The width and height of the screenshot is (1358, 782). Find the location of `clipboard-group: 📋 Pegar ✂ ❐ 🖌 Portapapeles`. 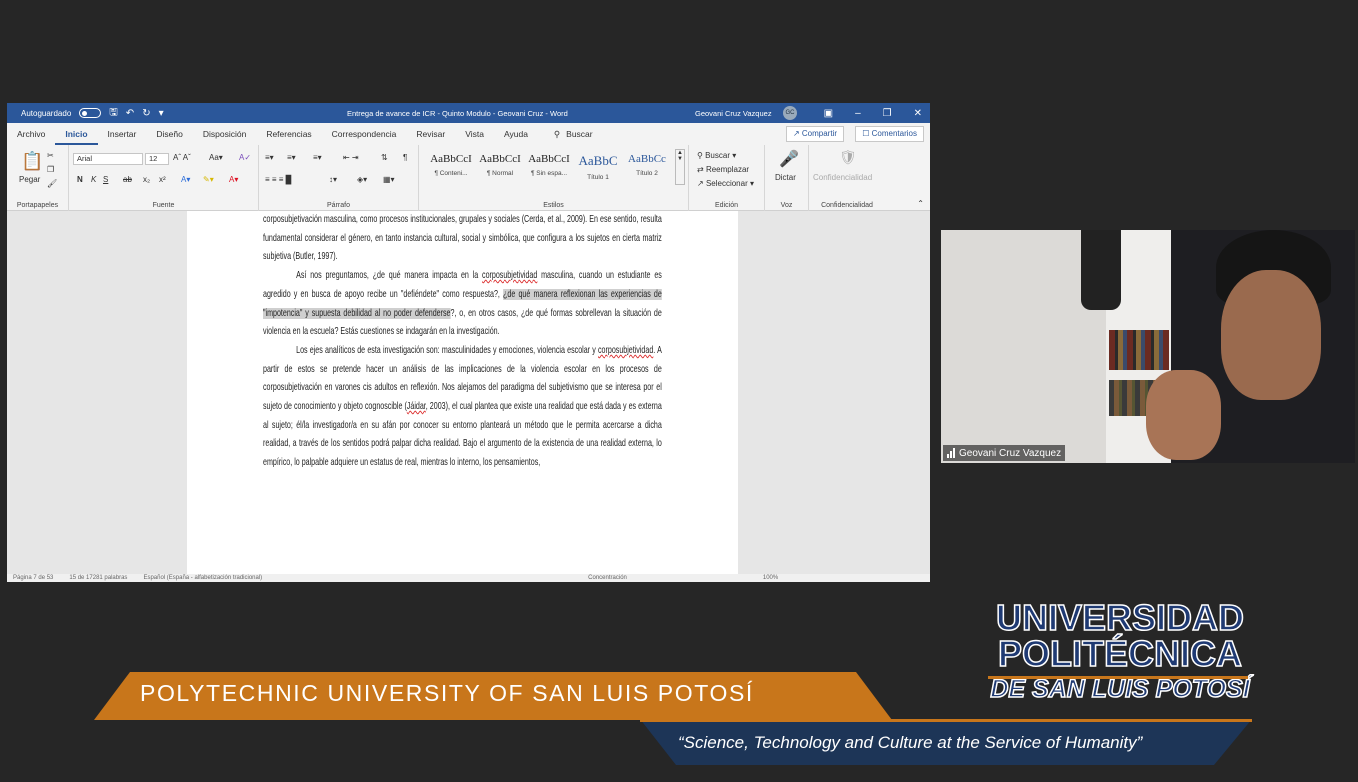

clipboard-group: 📋 Pegar ✂ ❐ 🖌 Portapapeles is located at coordinates (38, 178).